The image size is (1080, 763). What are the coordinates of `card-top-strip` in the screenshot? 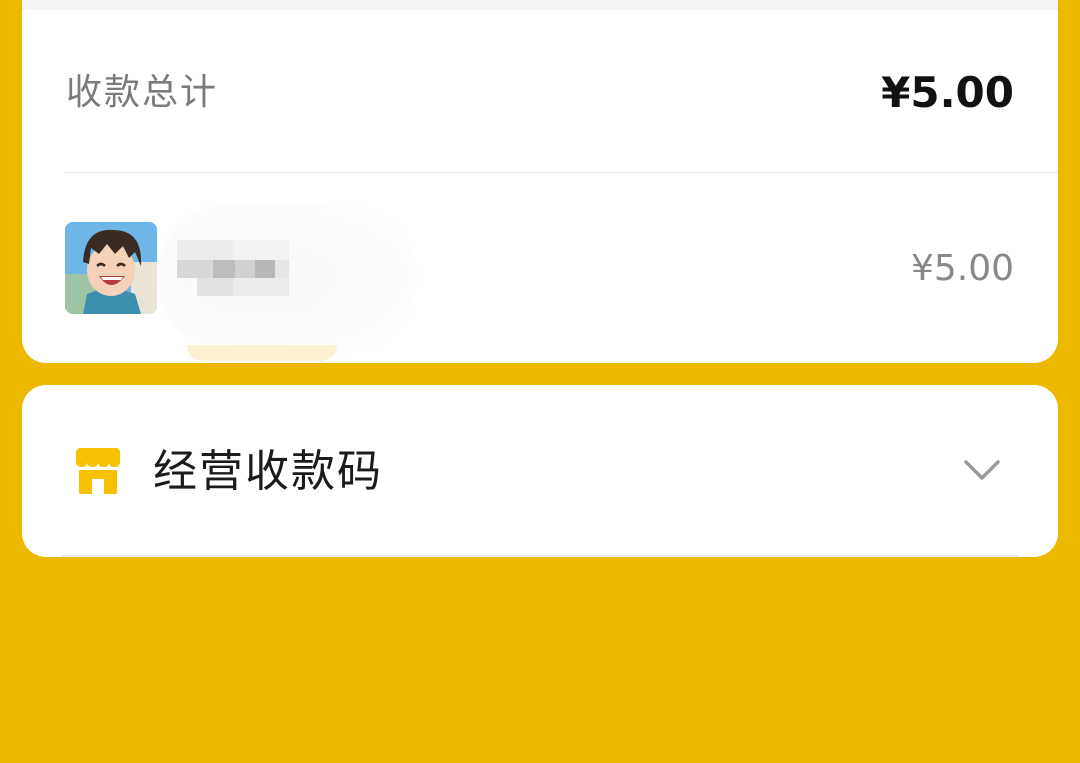 It's located at (540, 5).